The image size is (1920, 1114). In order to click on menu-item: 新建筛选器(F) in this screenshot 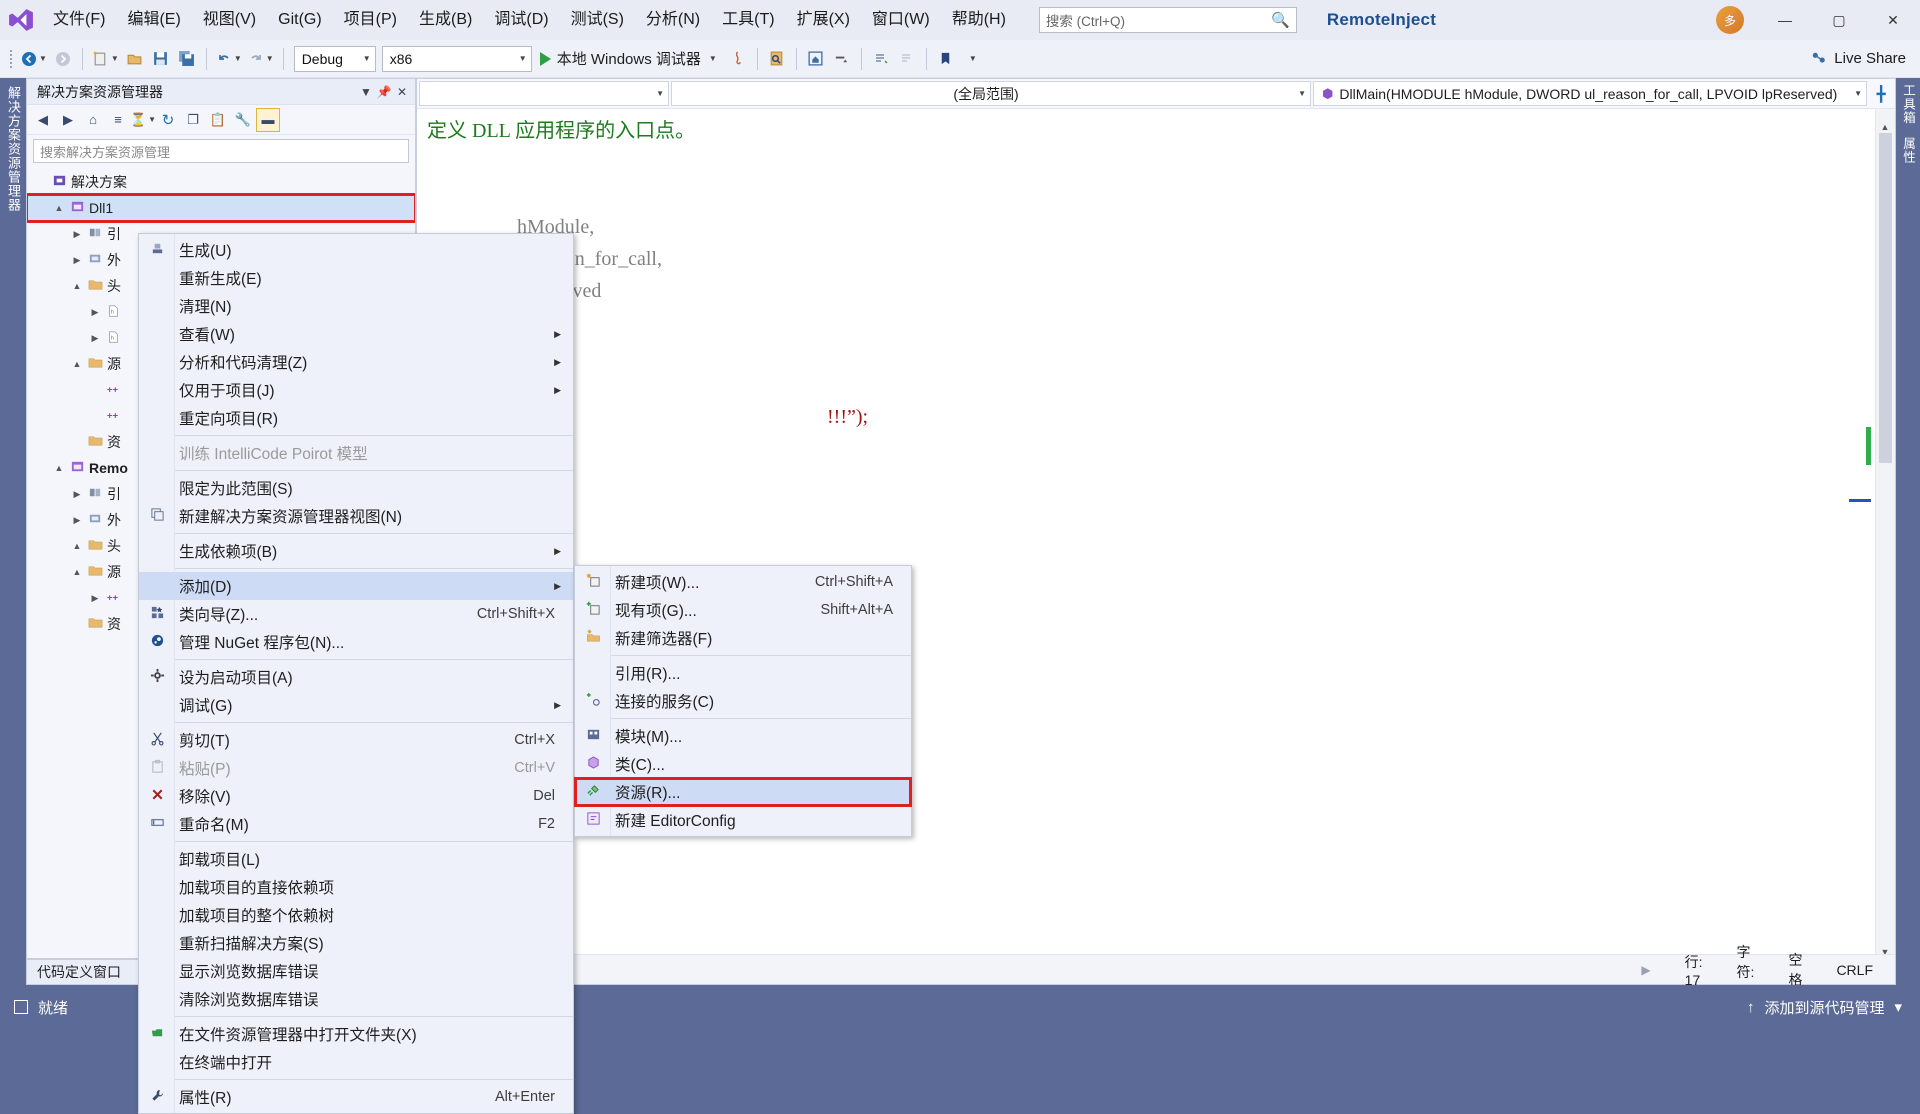, I will do `click(743, 638)`.